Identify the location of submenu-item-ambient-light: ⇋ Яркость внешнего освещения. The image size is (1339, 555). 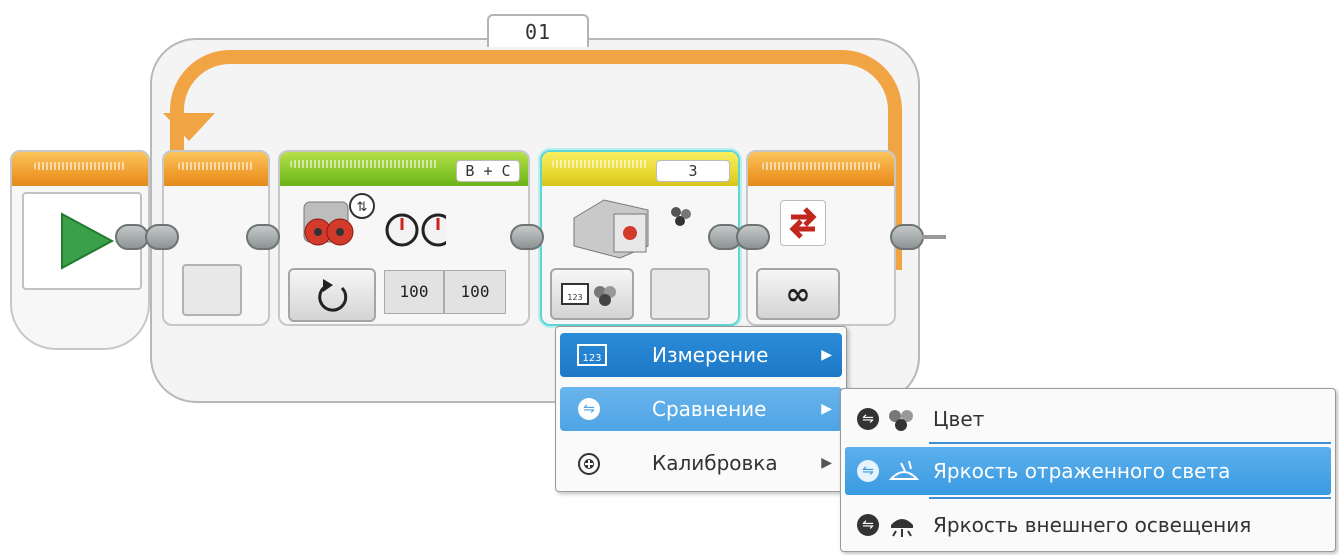
(1088, 525).